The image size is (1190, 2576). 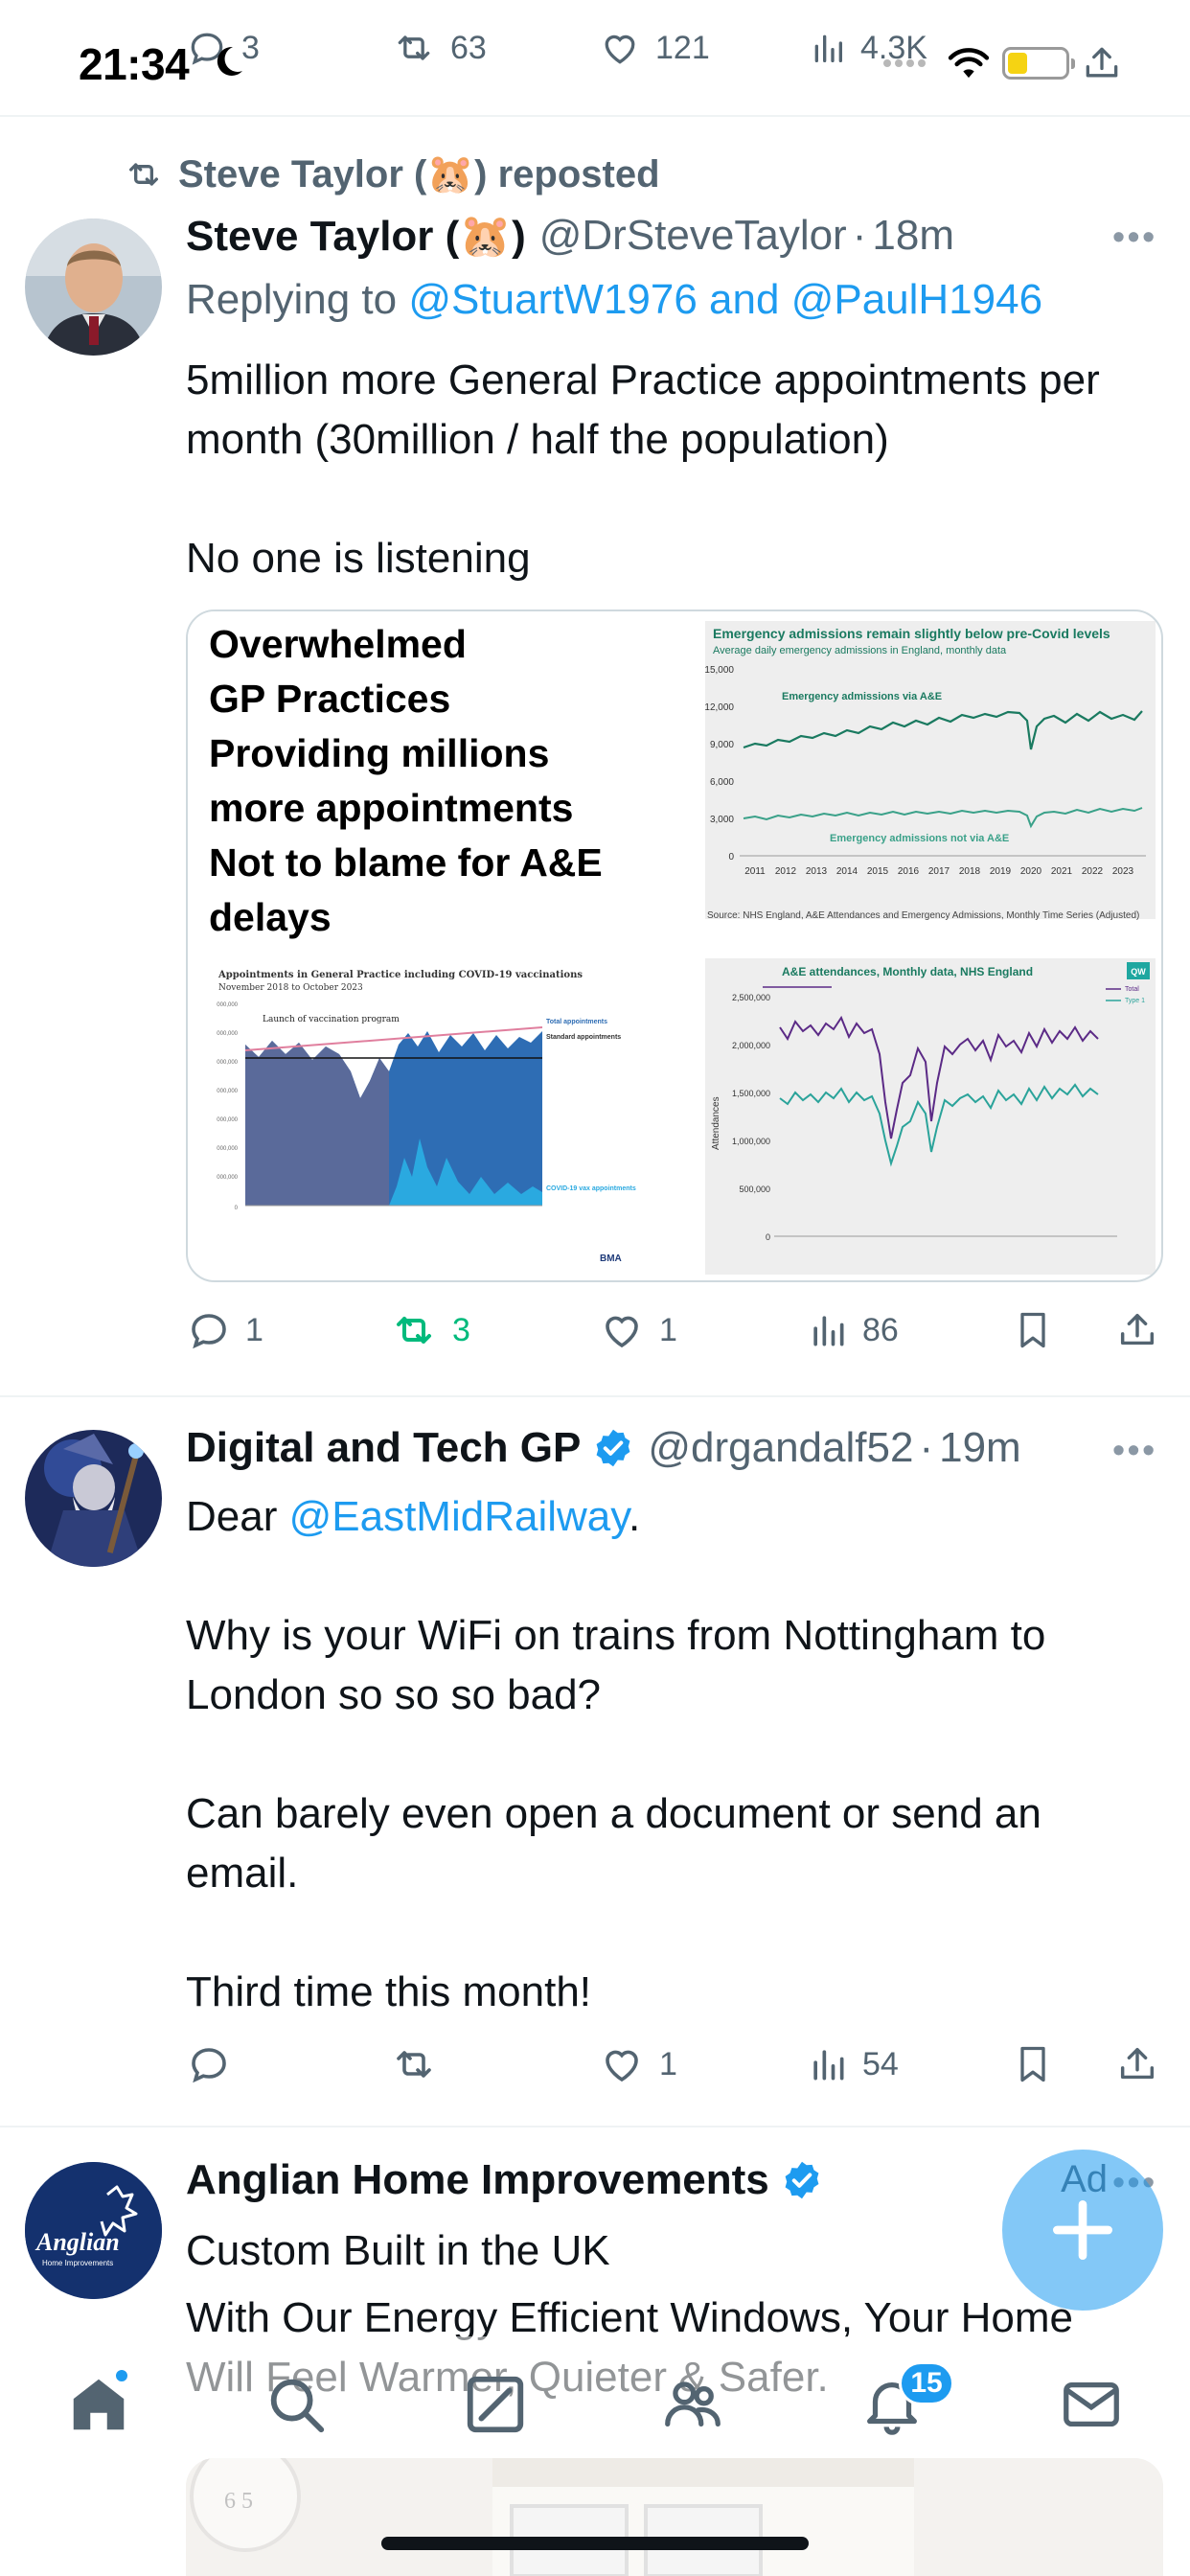 I want to click on views-button: 54, so click(x=853, y=2064).